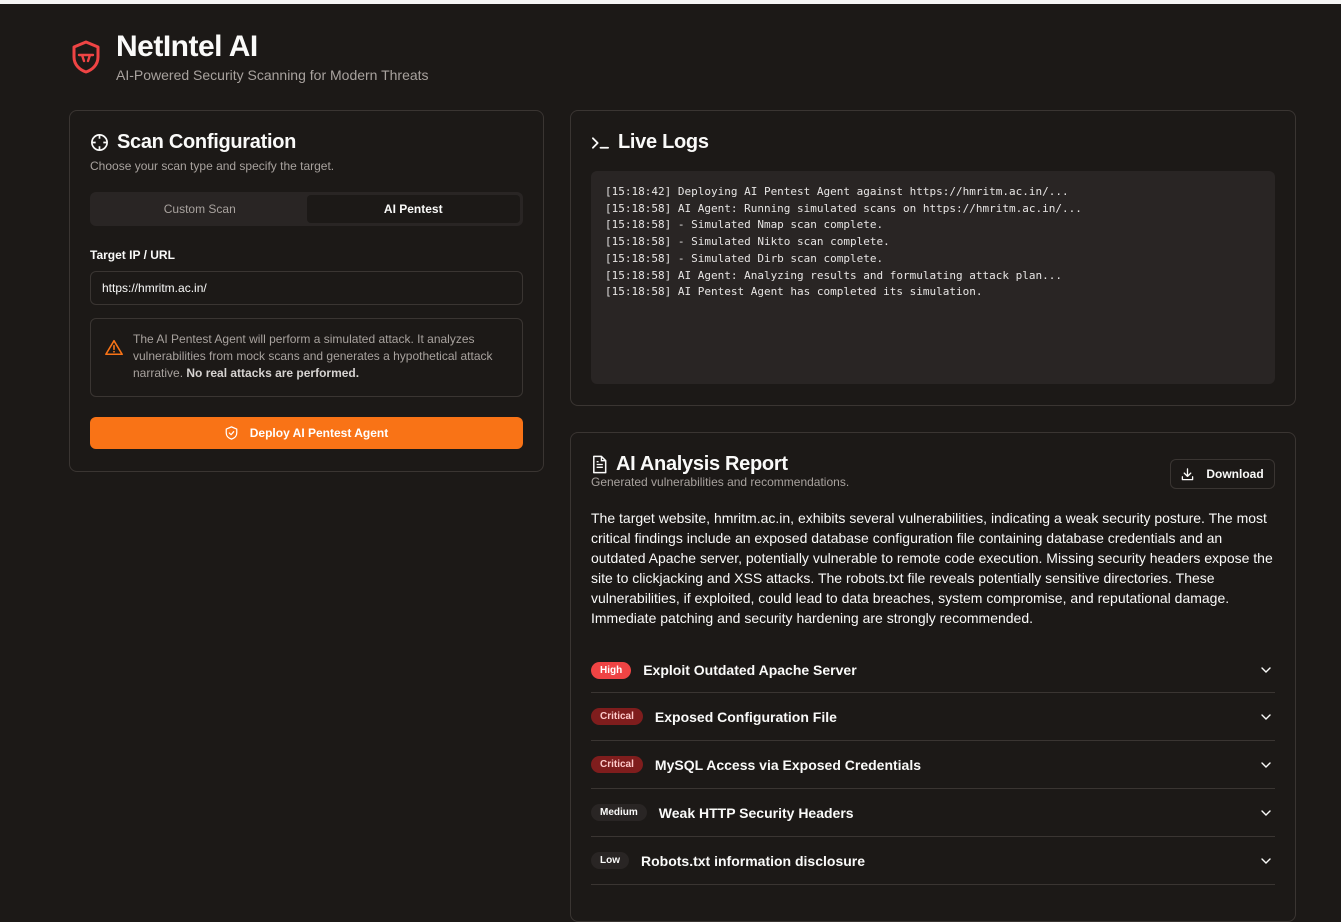 This screenshot has height=922, width=1341. Describe the element at coordinates (154, 288) in the screenshot. I see `target-input-value: https://hmritm.ac.in/` at that location.